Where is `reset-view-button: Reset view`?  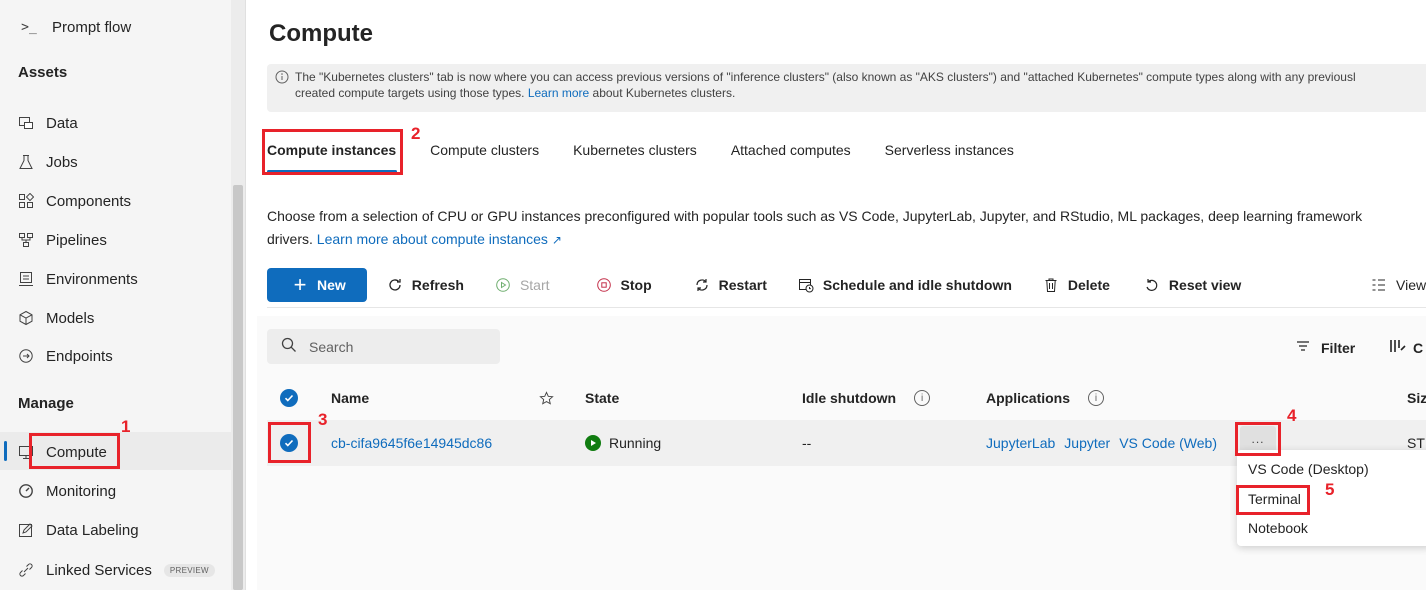 reset-view-button: Reset view is located at coordinates (1190, 285).